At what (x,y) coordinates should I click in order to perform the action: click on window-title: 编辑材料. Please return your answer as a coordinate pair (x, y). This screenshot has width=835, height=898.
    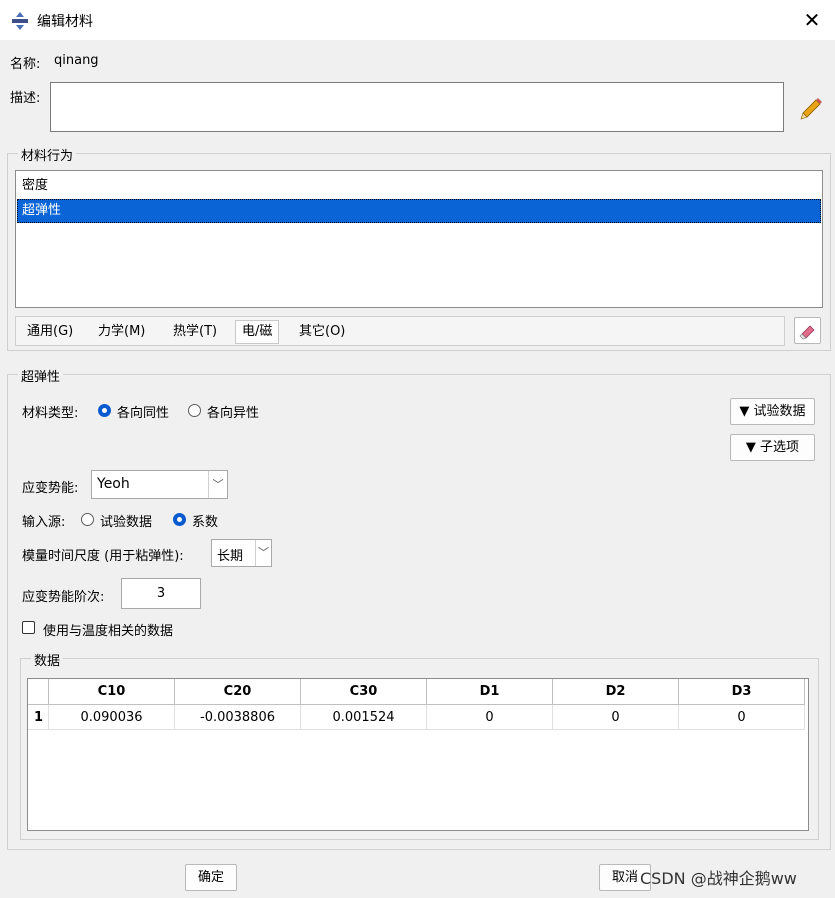
    Looking at the image, I should click on (65, 22).